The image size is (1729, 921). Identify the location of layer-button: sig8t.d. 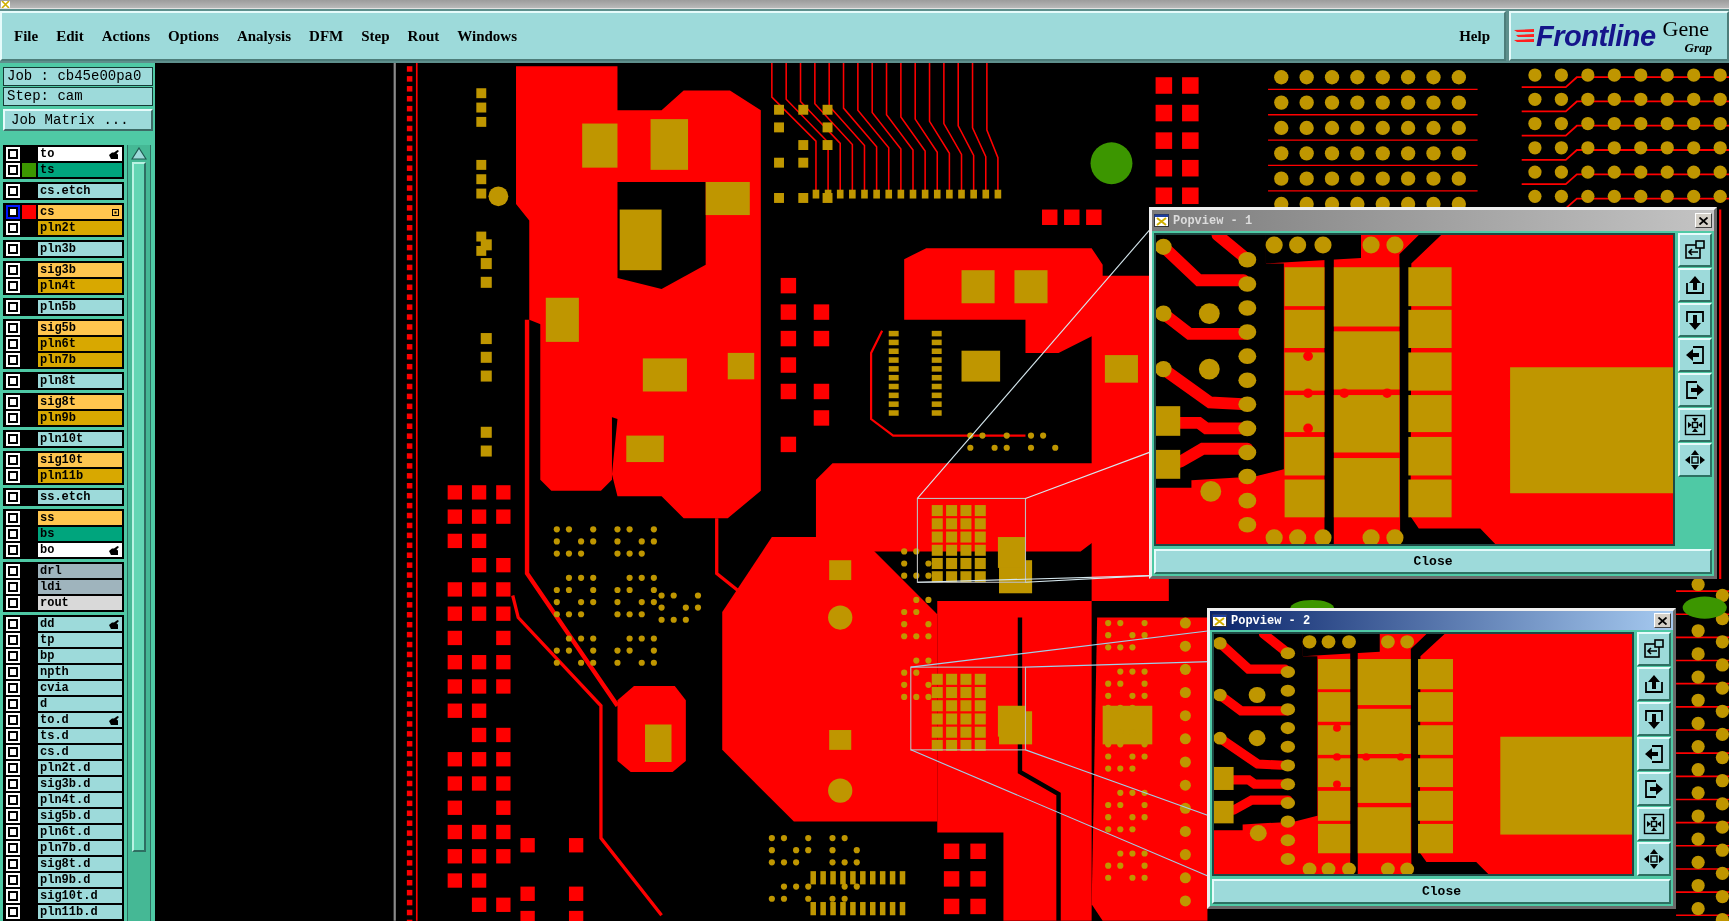
(80, 864).